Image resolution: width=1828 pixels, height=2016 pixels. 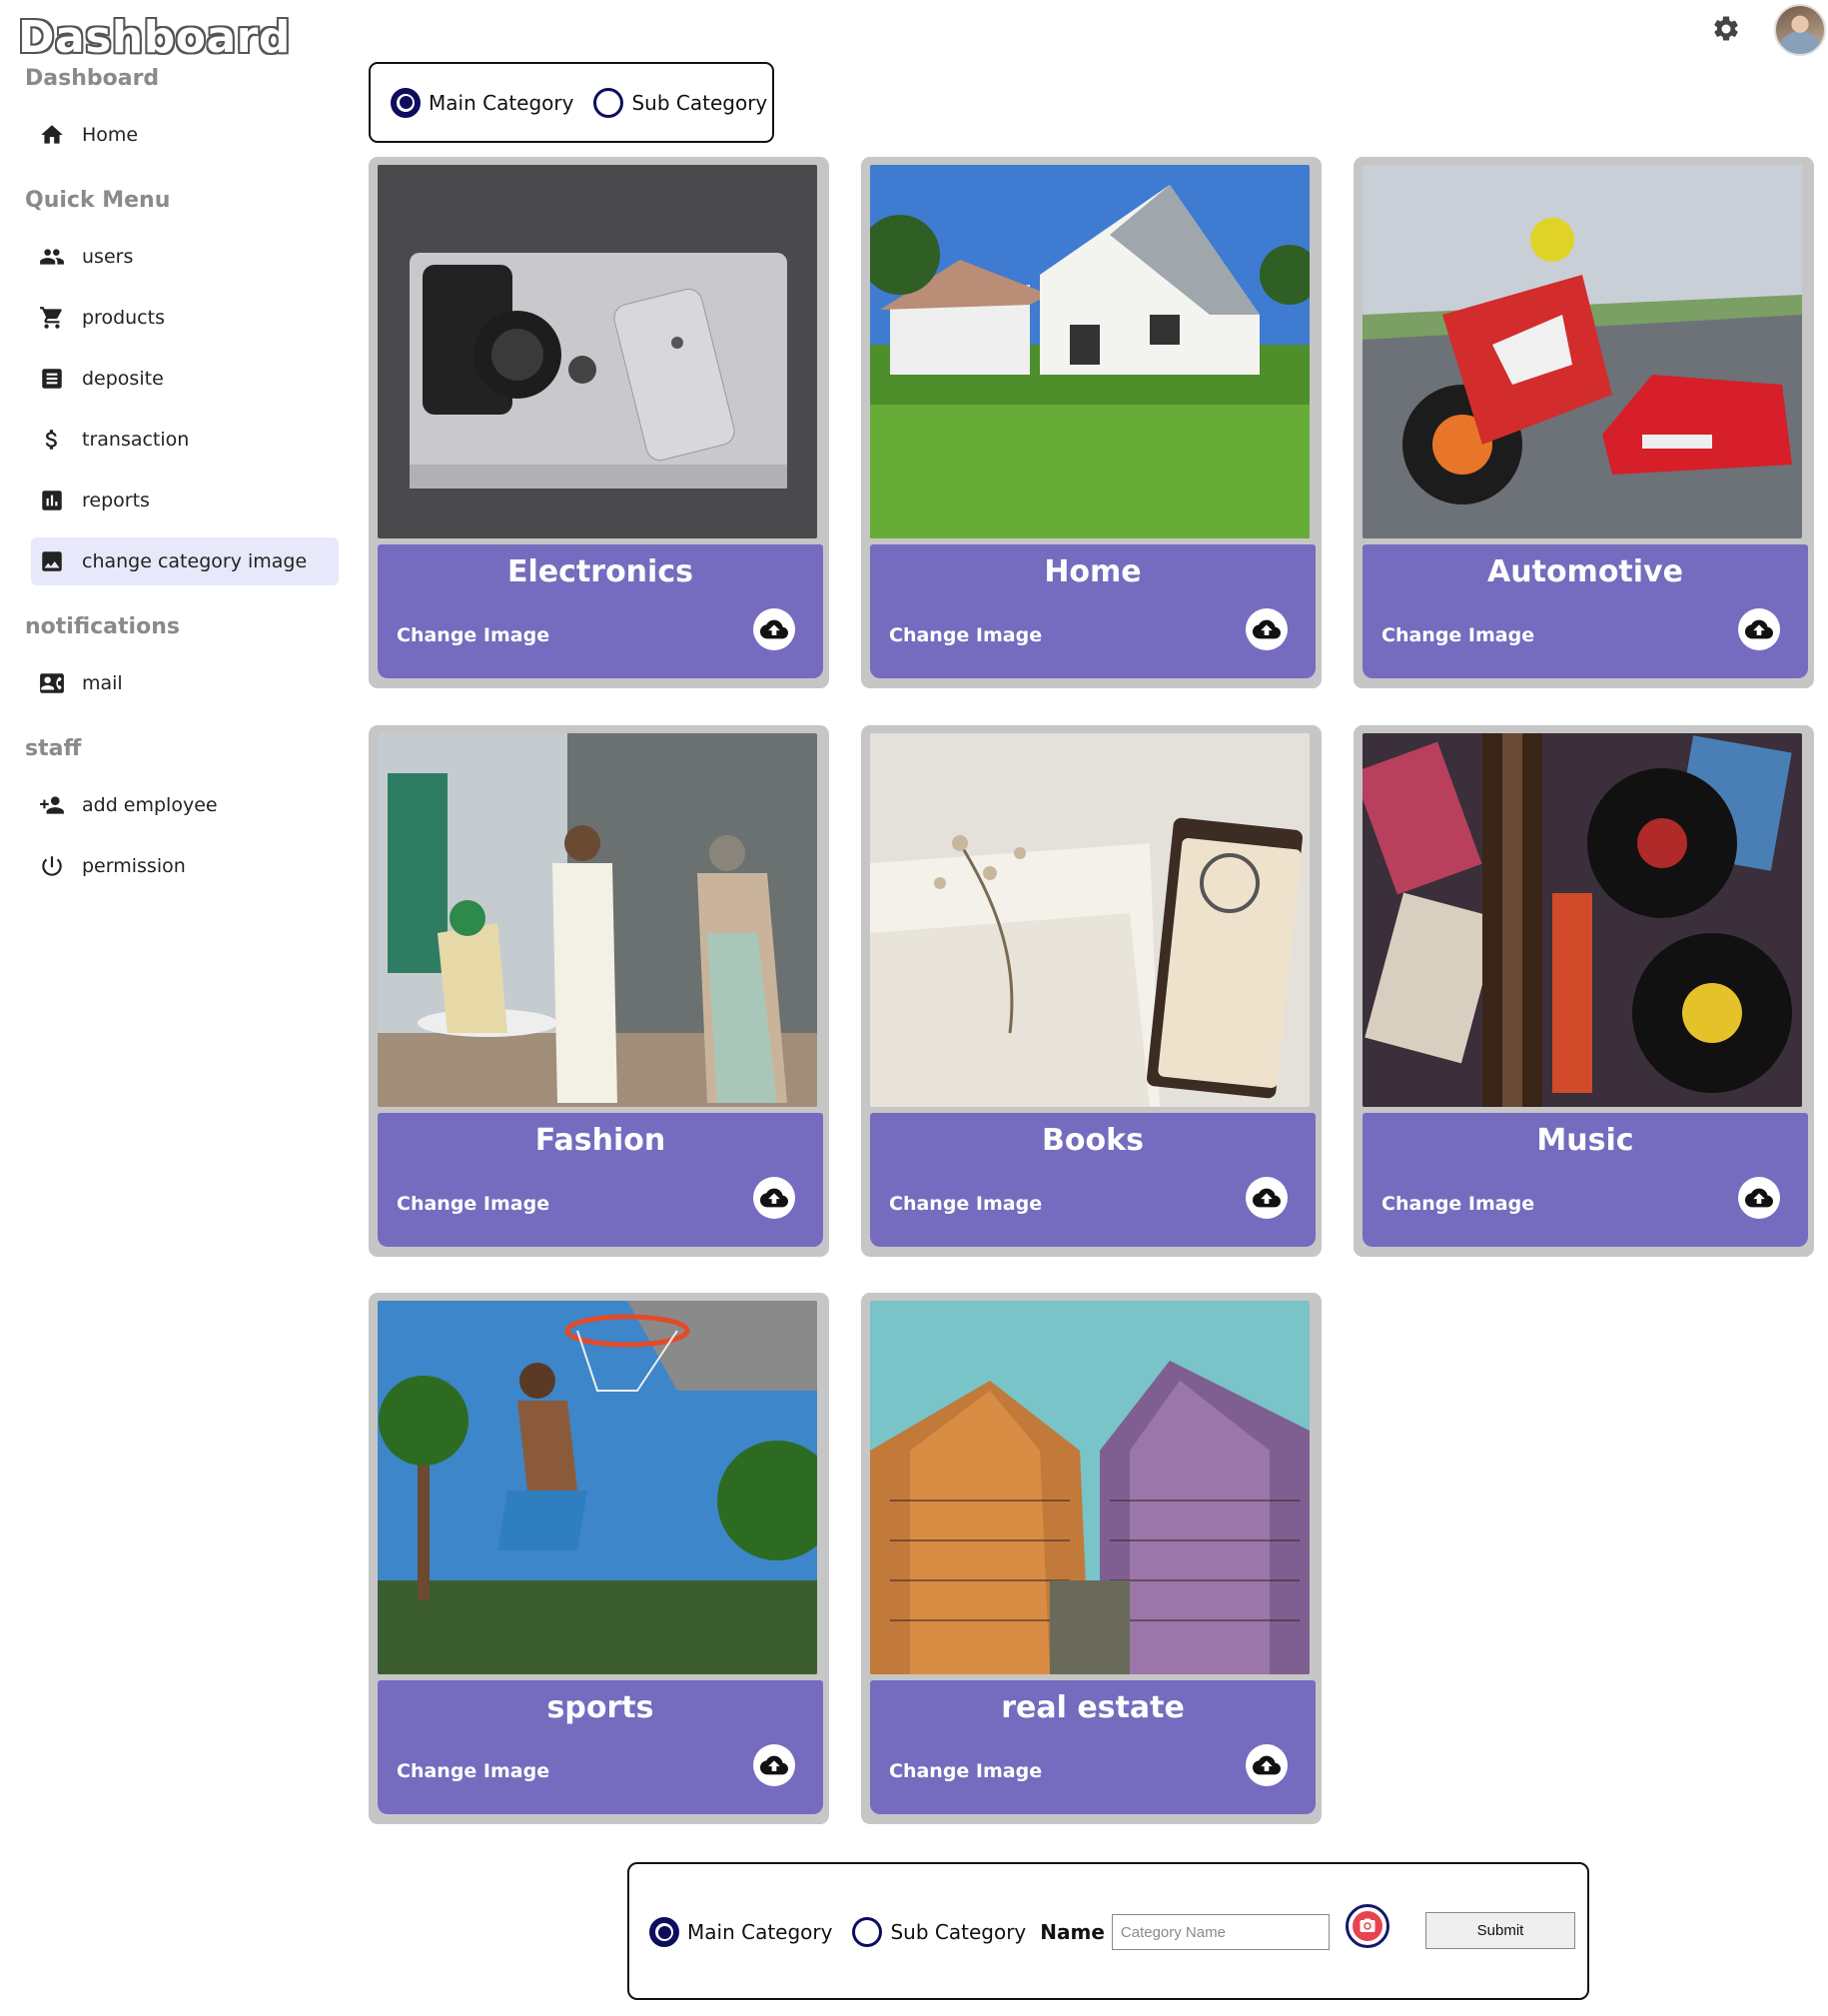 What do you see at coordinates (1726, 29) in the screenshot?
I see `gear-icon` at bounding box center [1726, 29].